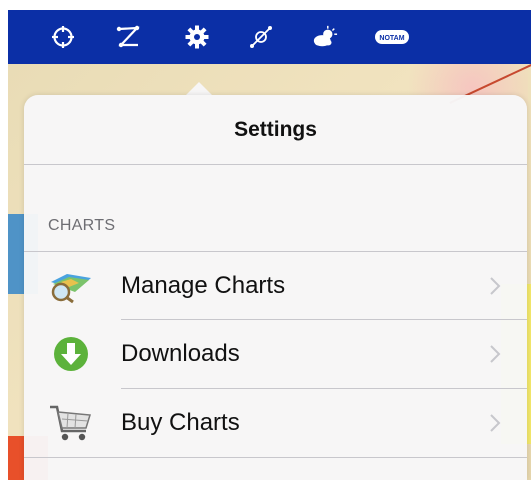  I want to click on buy-charts-row: Buy Charts, so click(275, 423).